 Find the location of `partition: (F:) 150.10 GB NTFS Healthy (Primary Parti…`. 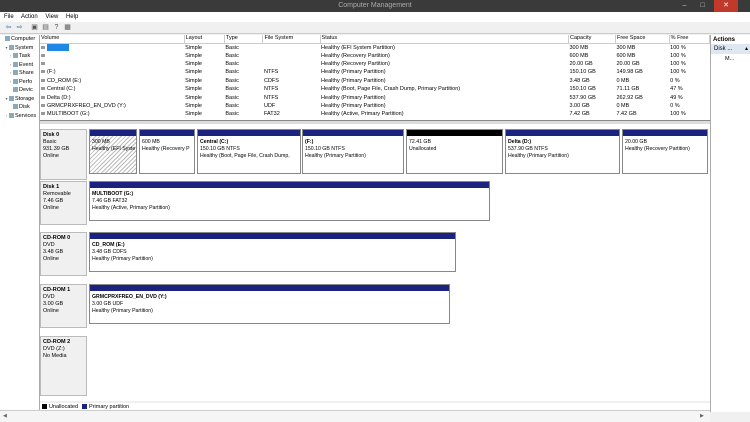

partition: (F:) 150.10 GB NTFS Healthy (Primary Parti… is located at coordinates (353, 151).